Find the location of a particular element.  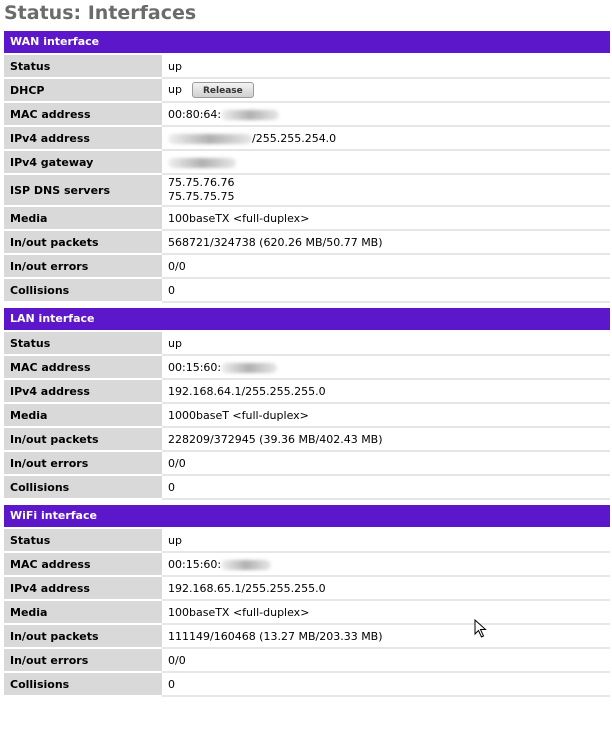

in-out-packets-value: 228209/372945 (39.36 MB/402.43 MB) is located at coordinates (386, 439).